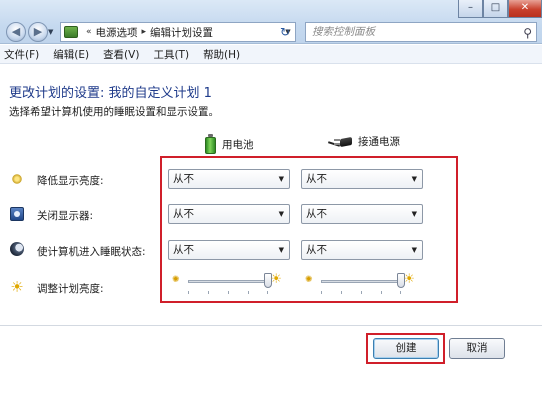 The width and height of the screenshot is (542, 409). I want to click on control-panel-icon, so click(71, 32).